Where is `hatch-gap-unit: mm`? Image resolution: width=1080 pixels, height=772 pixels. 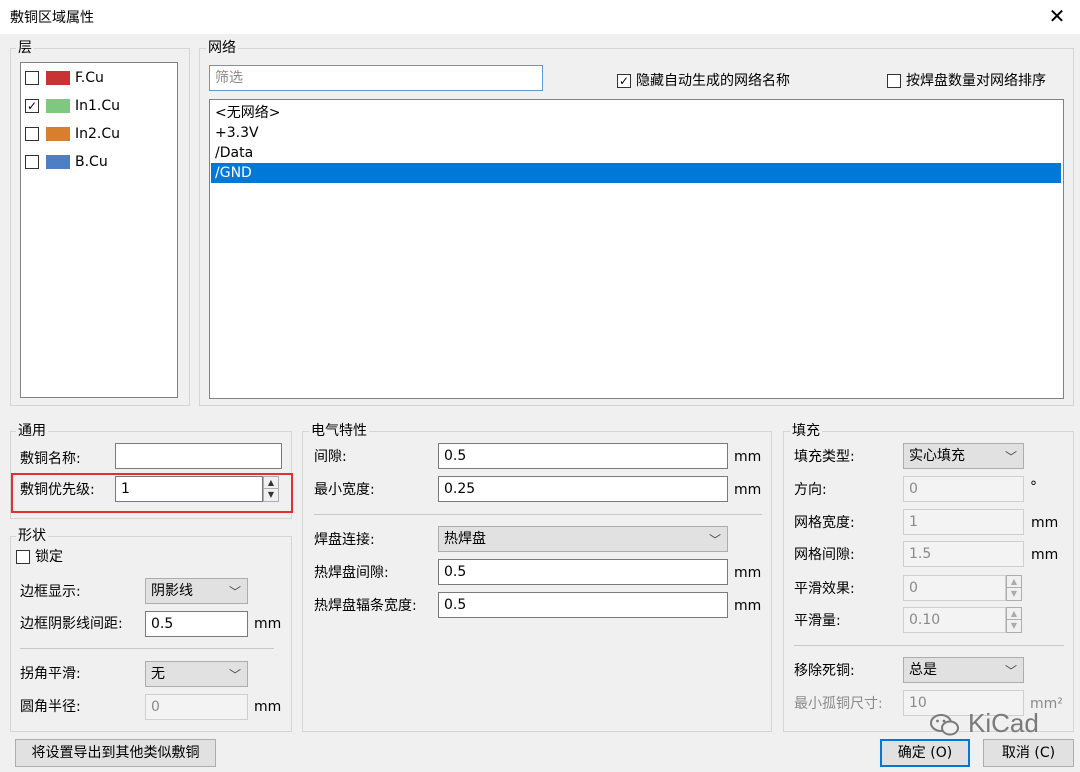
hatch-gap-unit: mm is located at coordinates (1045, 555).